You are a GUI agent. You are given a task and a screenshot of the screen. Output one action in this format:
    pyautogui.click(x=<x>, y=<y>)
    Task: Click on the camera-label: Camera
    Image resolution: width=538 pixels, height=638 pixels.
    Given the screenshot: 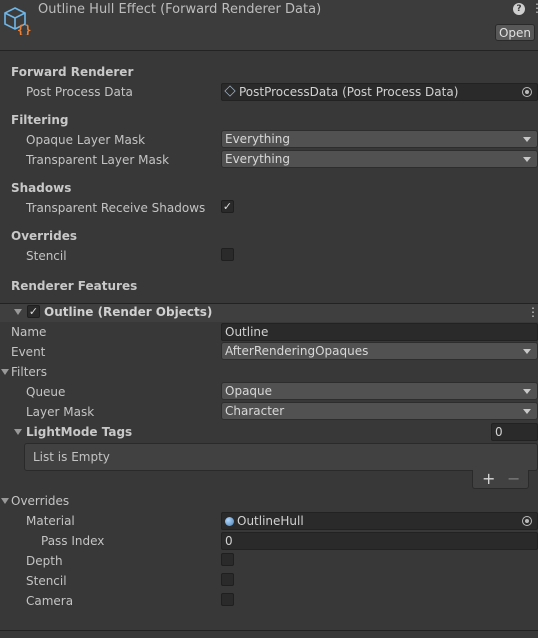 What is the action you would take?
    pyautogui.click(x=50, y=601)
    